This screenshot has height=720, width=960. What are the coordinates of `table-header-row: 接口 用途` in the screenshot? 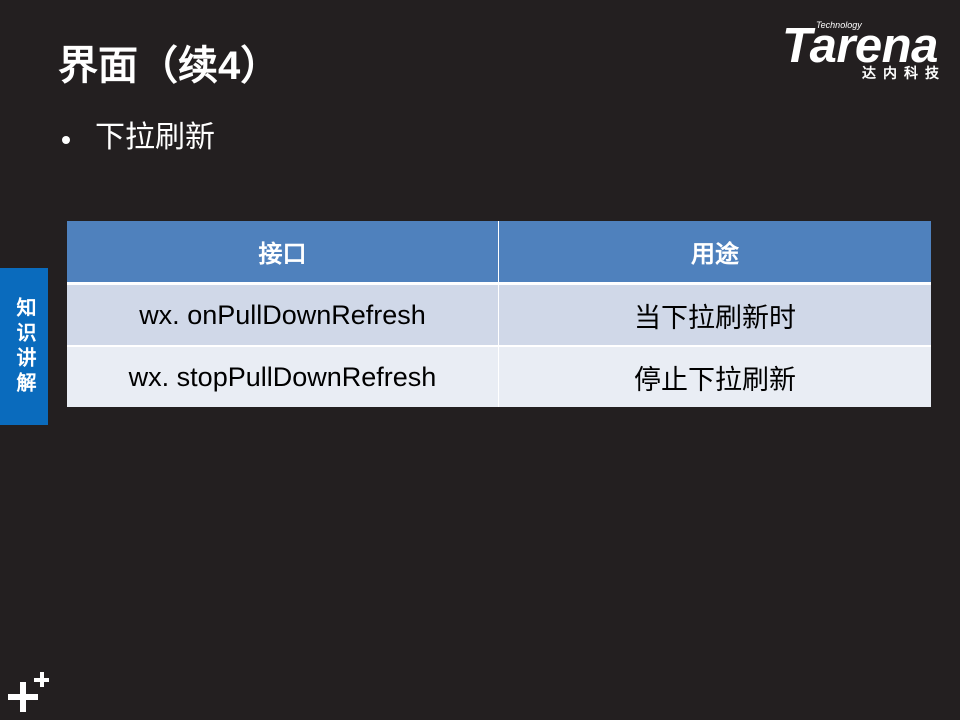 It's located at (499, 251).